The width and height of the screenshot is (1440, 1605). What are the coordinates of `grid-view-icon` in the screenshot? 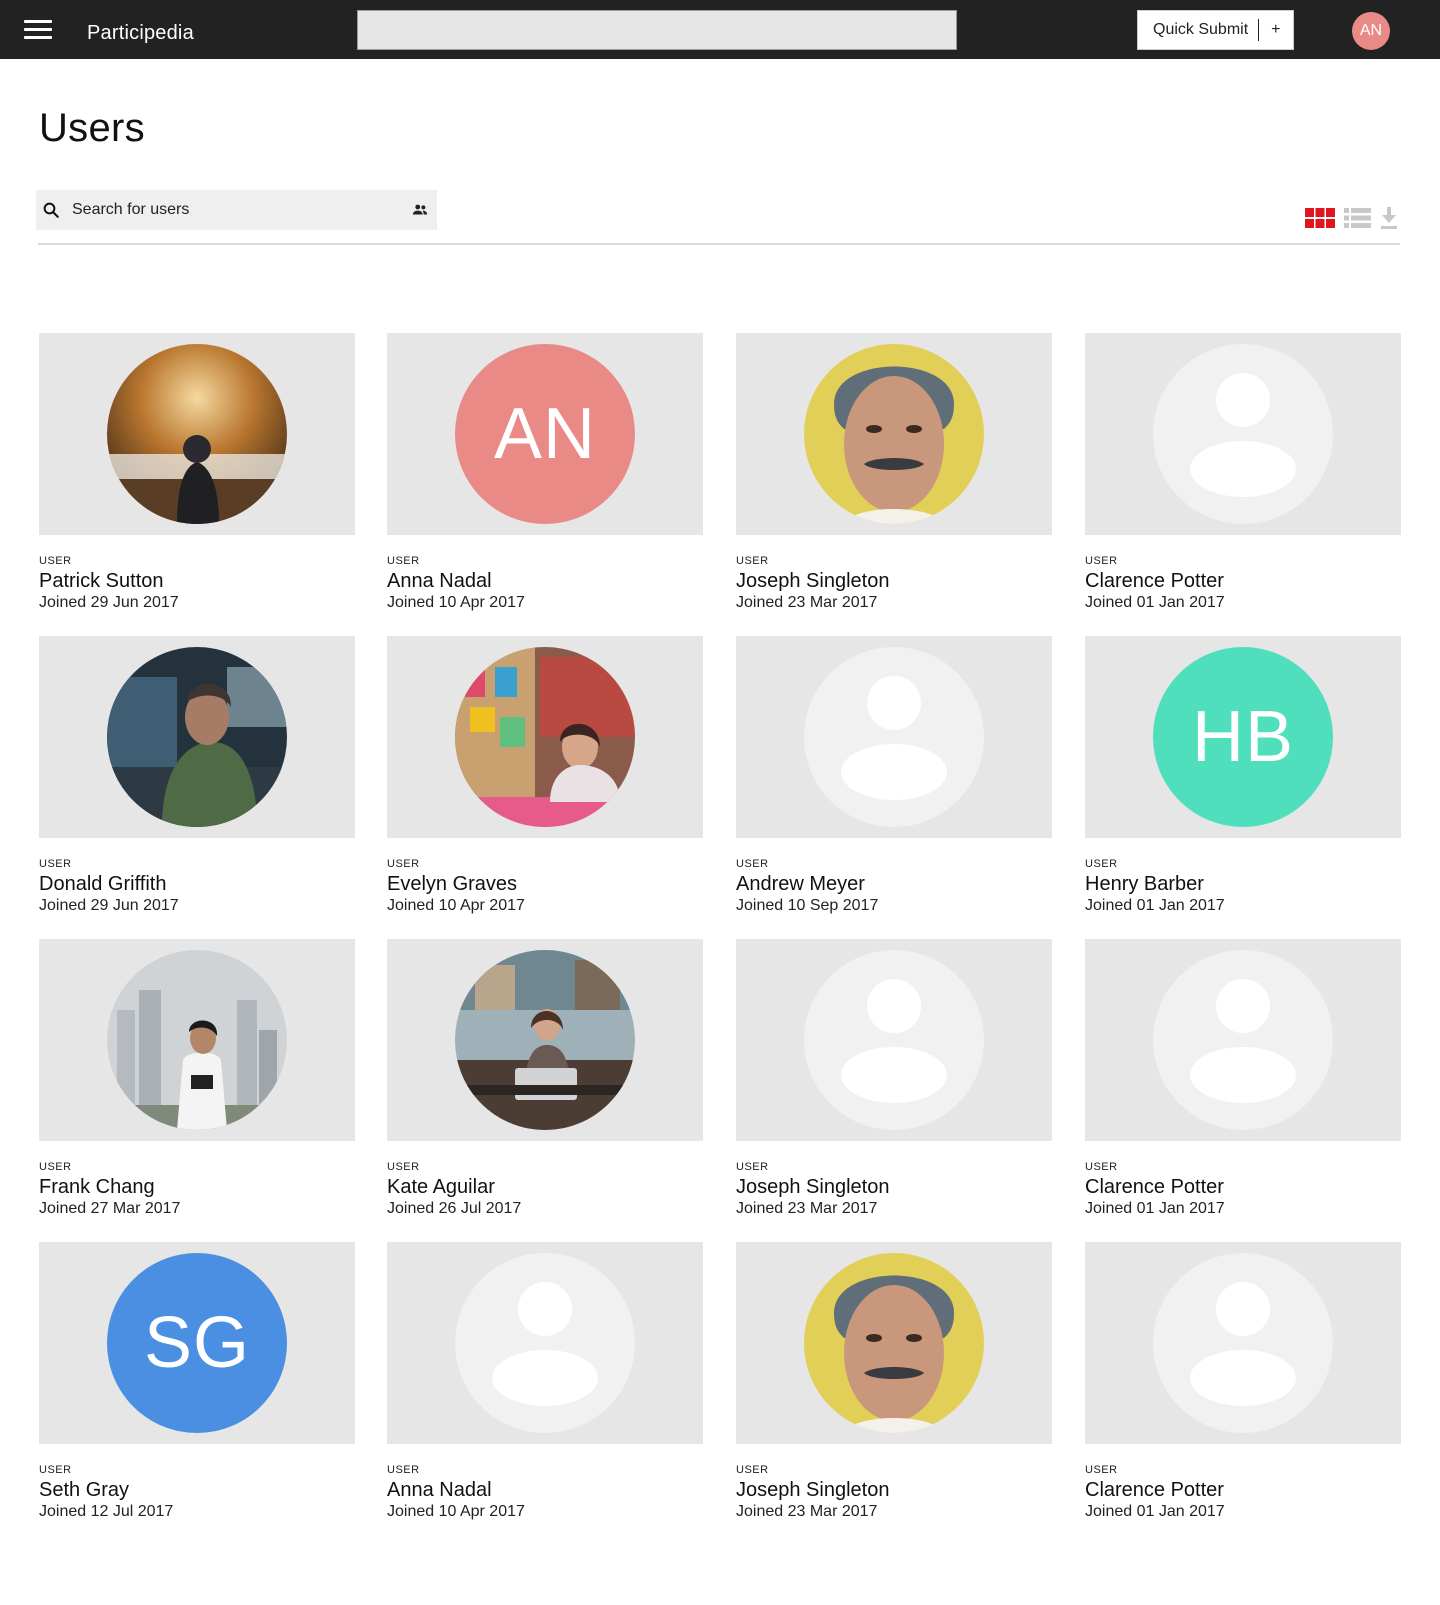 It's located at (1320, 218).